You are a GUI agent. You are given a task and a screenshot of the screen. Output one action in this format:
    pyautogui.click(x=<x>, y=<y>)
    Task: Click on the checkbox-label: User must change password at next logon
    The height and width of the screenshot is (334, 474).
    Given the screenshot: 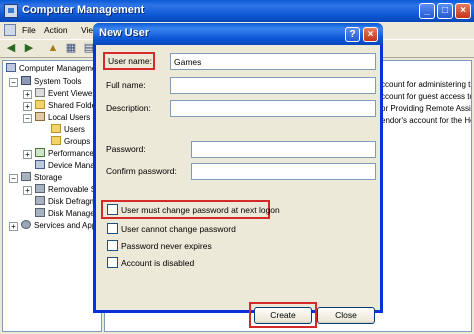 What is the action you would take?
    pyautogui.click(x=200, y=210)
    